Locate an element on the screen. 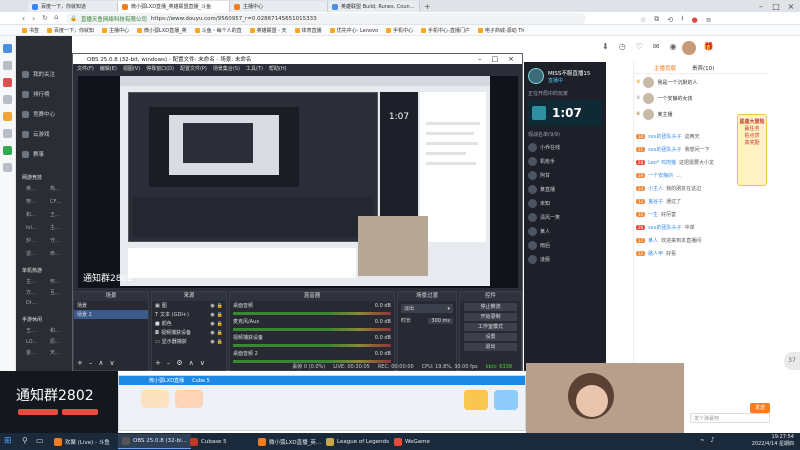 Image resolution: width=800 pixels, height=450 pixels. refresh-icon: ↻ is located at coordinates (45, 18).